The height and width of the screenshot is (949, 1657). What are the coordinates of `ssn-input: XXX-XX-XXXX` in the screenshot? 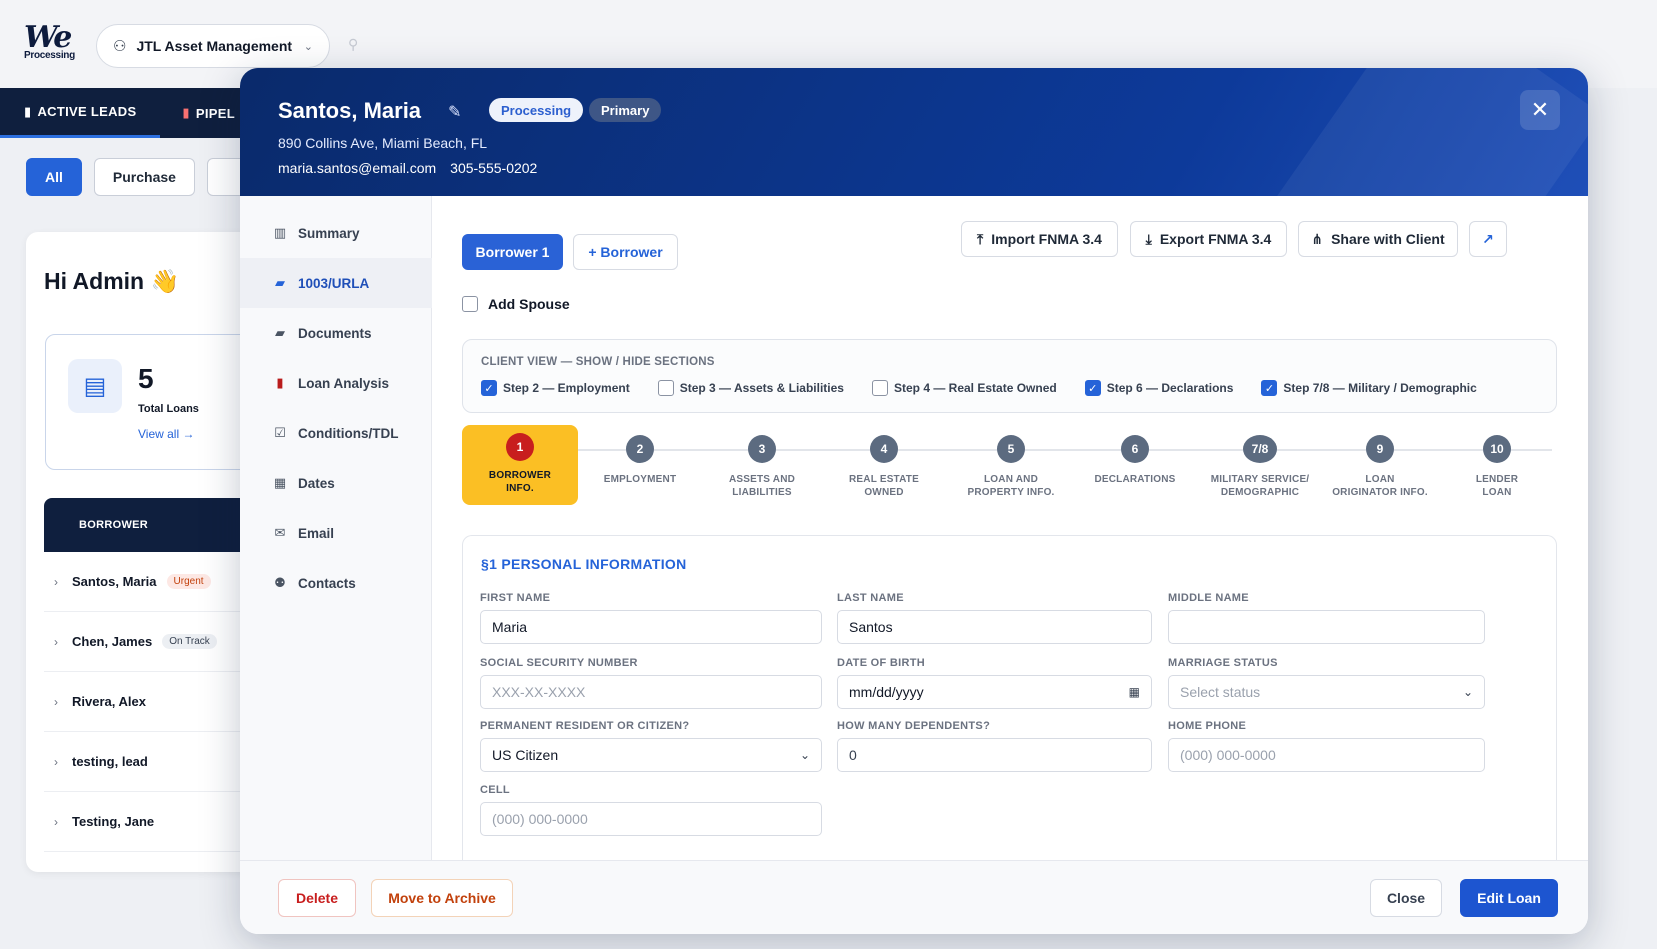 It's located at (651, 692).